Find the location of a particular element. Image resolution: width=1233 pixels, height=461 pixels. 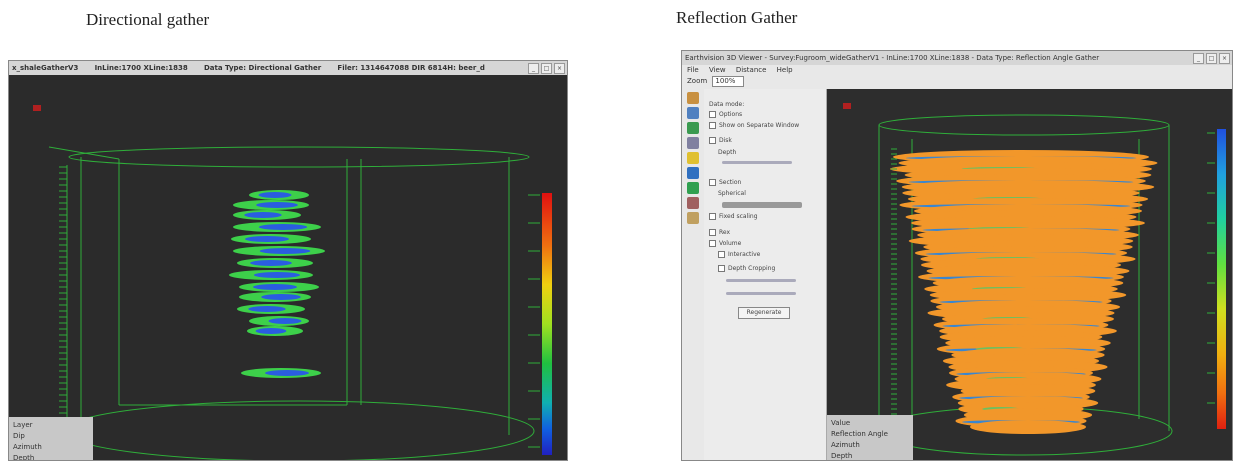

menu-distance: Distance is located at coordinates (751, 70).